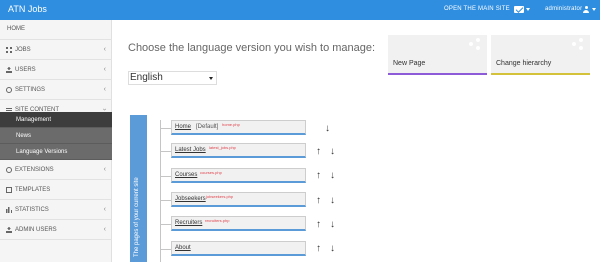  I want to click on page-file: jobseekers.php, so click(220, 196).